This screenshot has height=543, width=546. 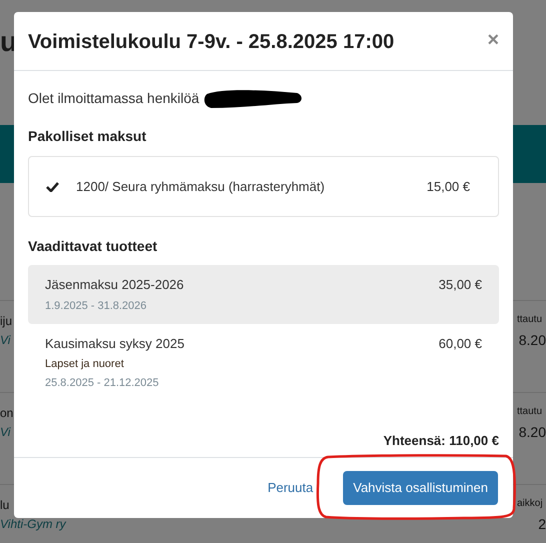 What do you see at coordinates (33, 524) in the screenshot?
I see `organizer-link: Vihti-Gym ry` at bounding box center [33, 524].